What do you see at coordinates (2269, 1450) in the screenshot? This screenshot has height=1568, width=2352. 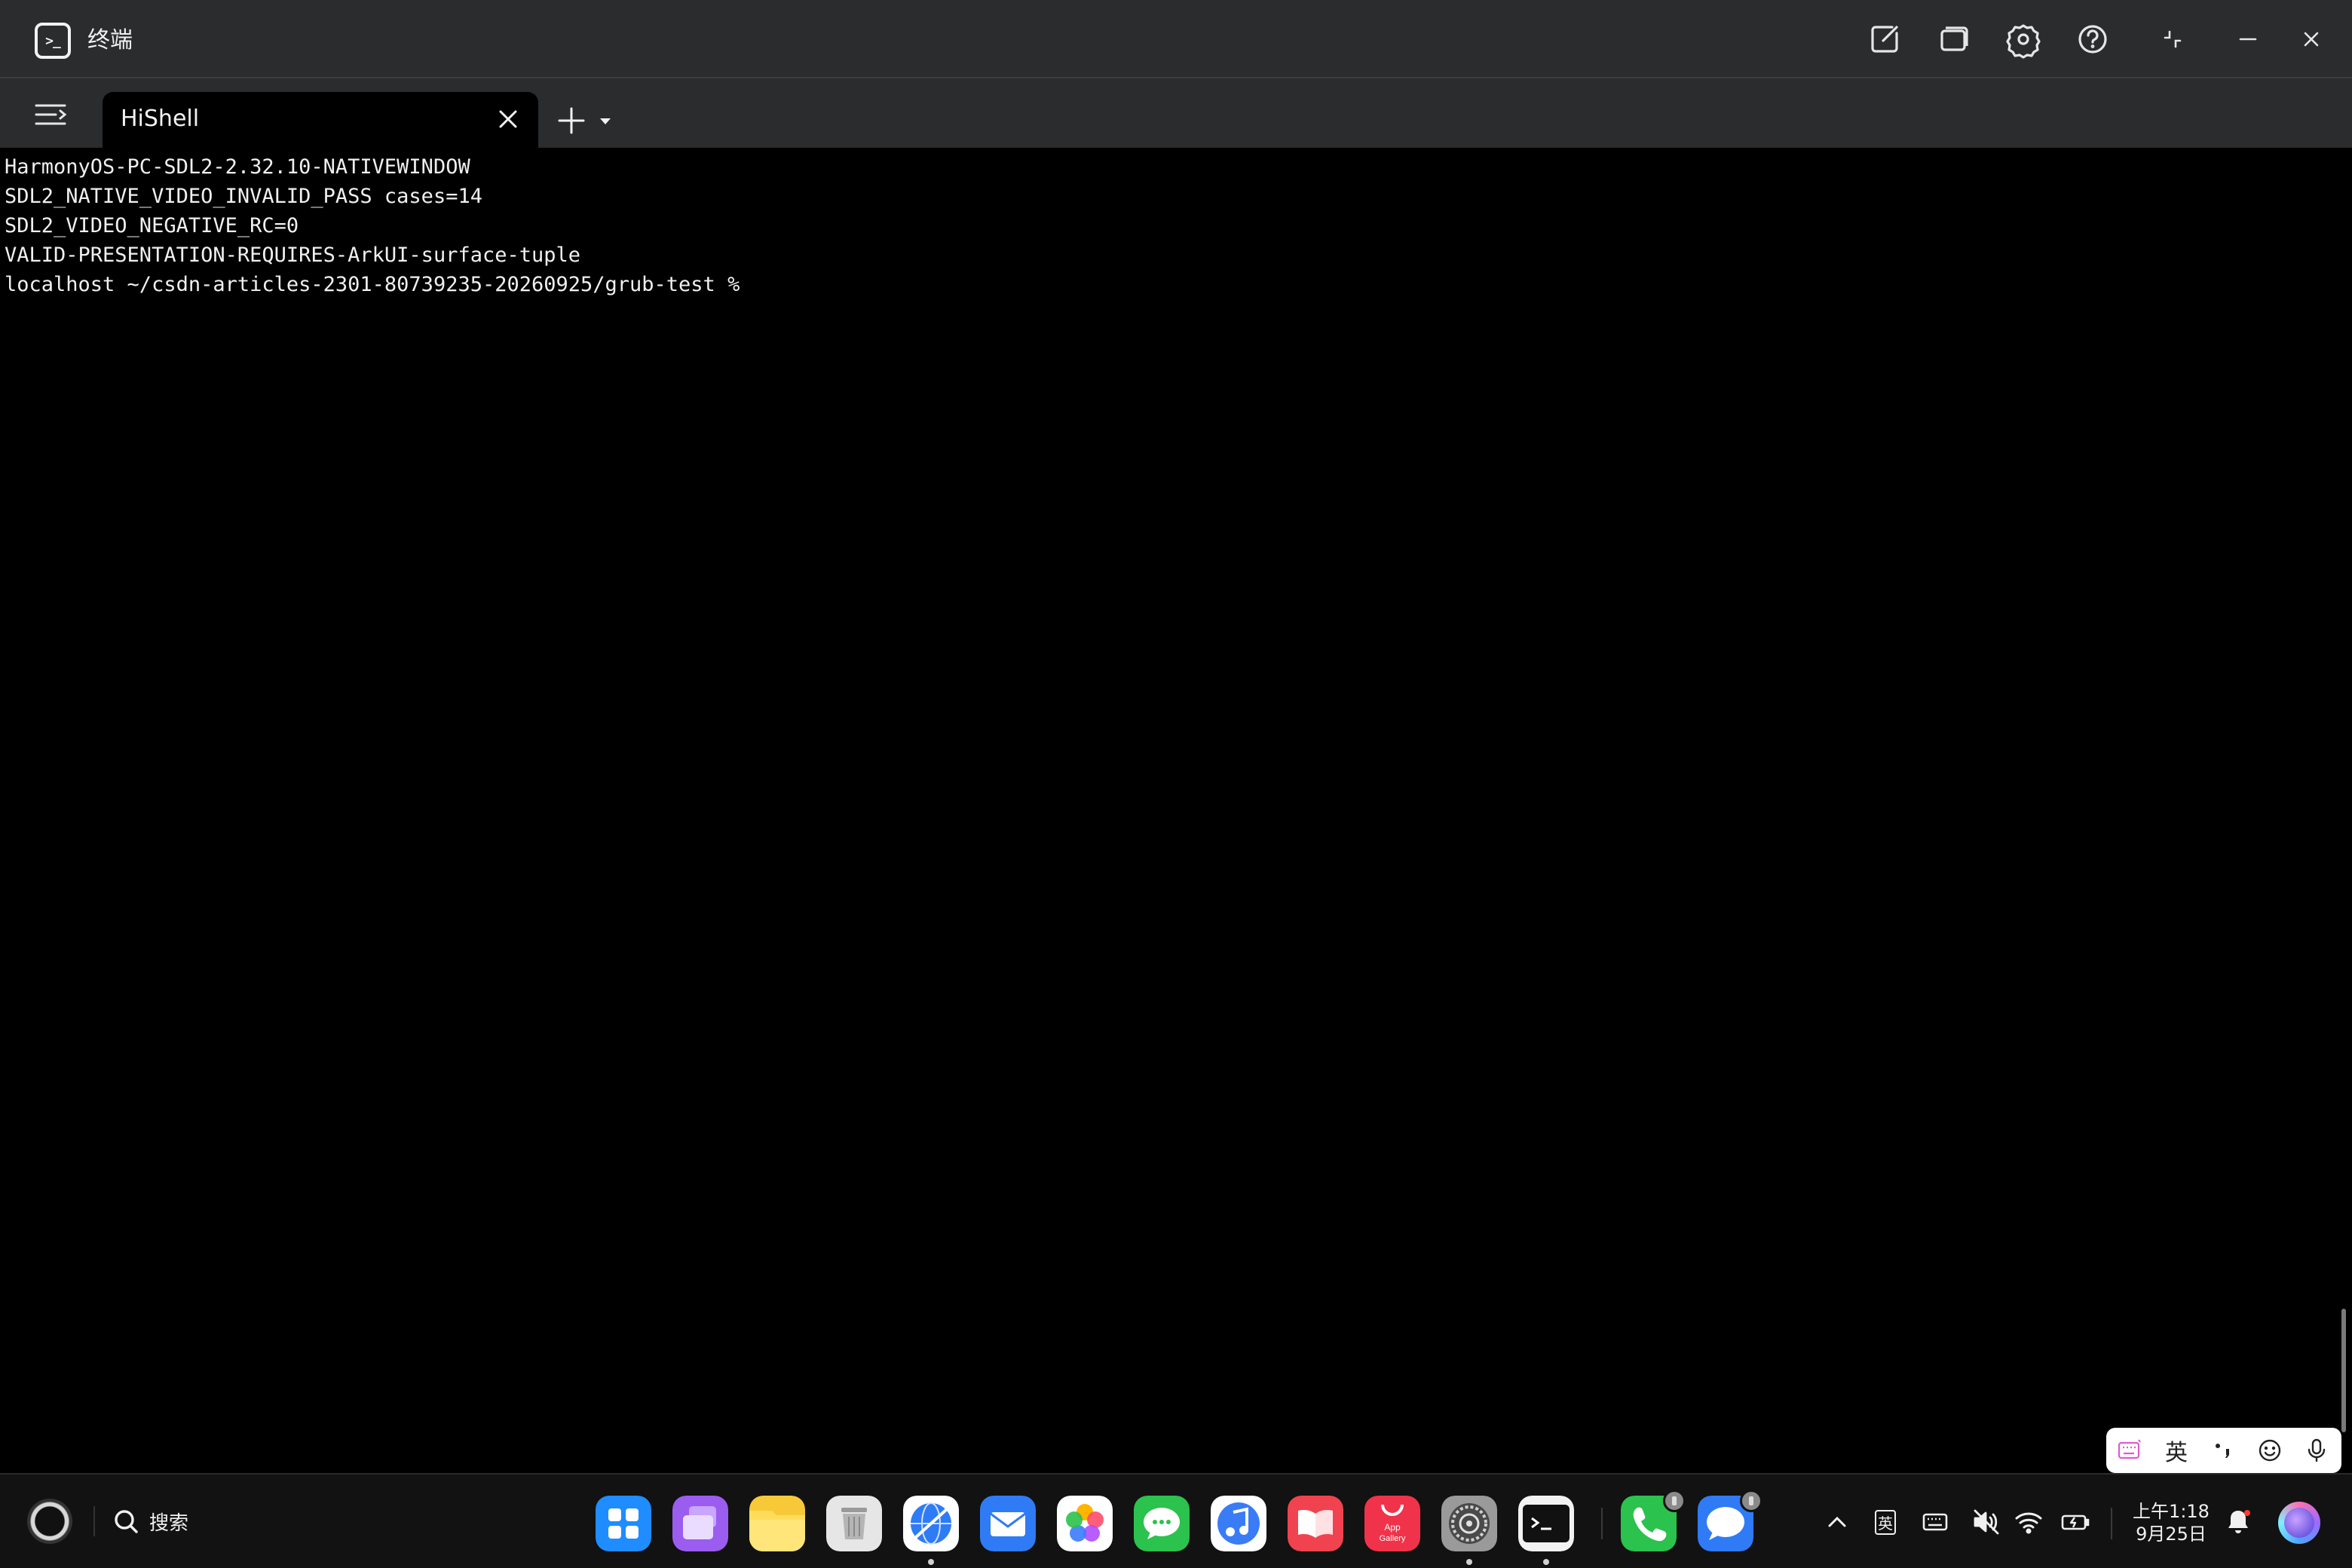 I see `emoji-icon` at bounding box center [2269, 1450].